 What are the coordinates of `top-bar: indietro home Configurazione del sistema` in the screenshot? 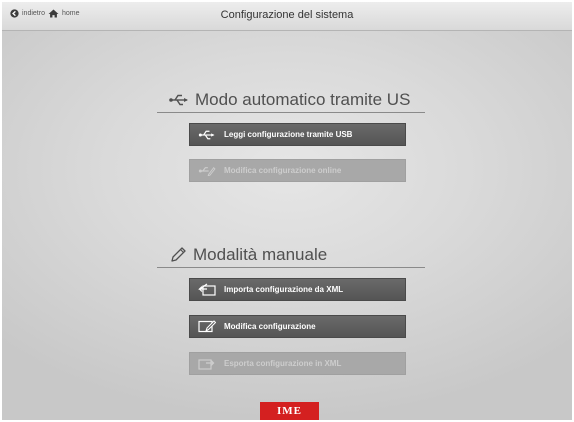 It's located at (287, 16).